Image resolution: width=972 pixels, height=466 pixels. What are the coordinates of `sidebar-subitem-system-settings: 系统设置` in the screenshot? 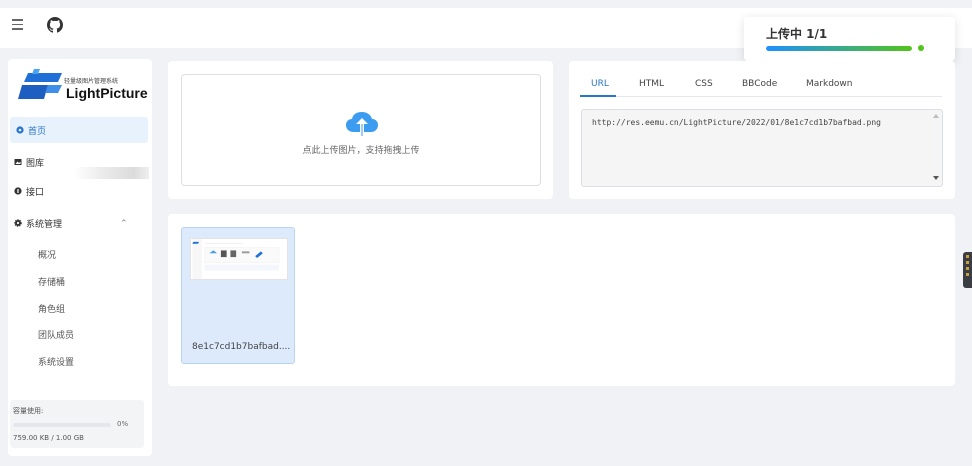 It's located at (56, 361).